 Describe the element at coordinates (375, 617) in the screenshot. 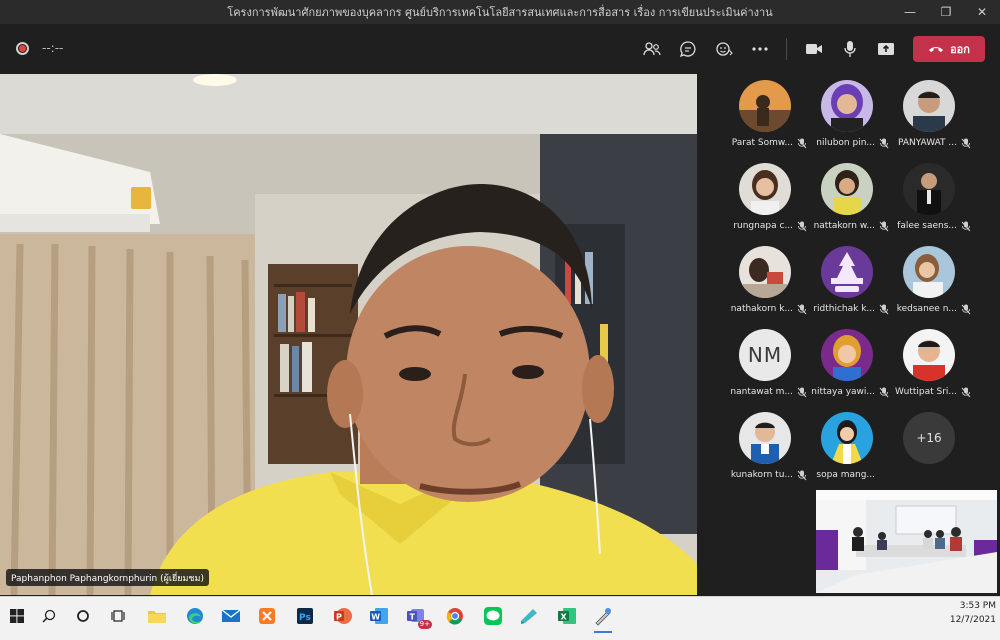

I see `svg-text: W` at that location.